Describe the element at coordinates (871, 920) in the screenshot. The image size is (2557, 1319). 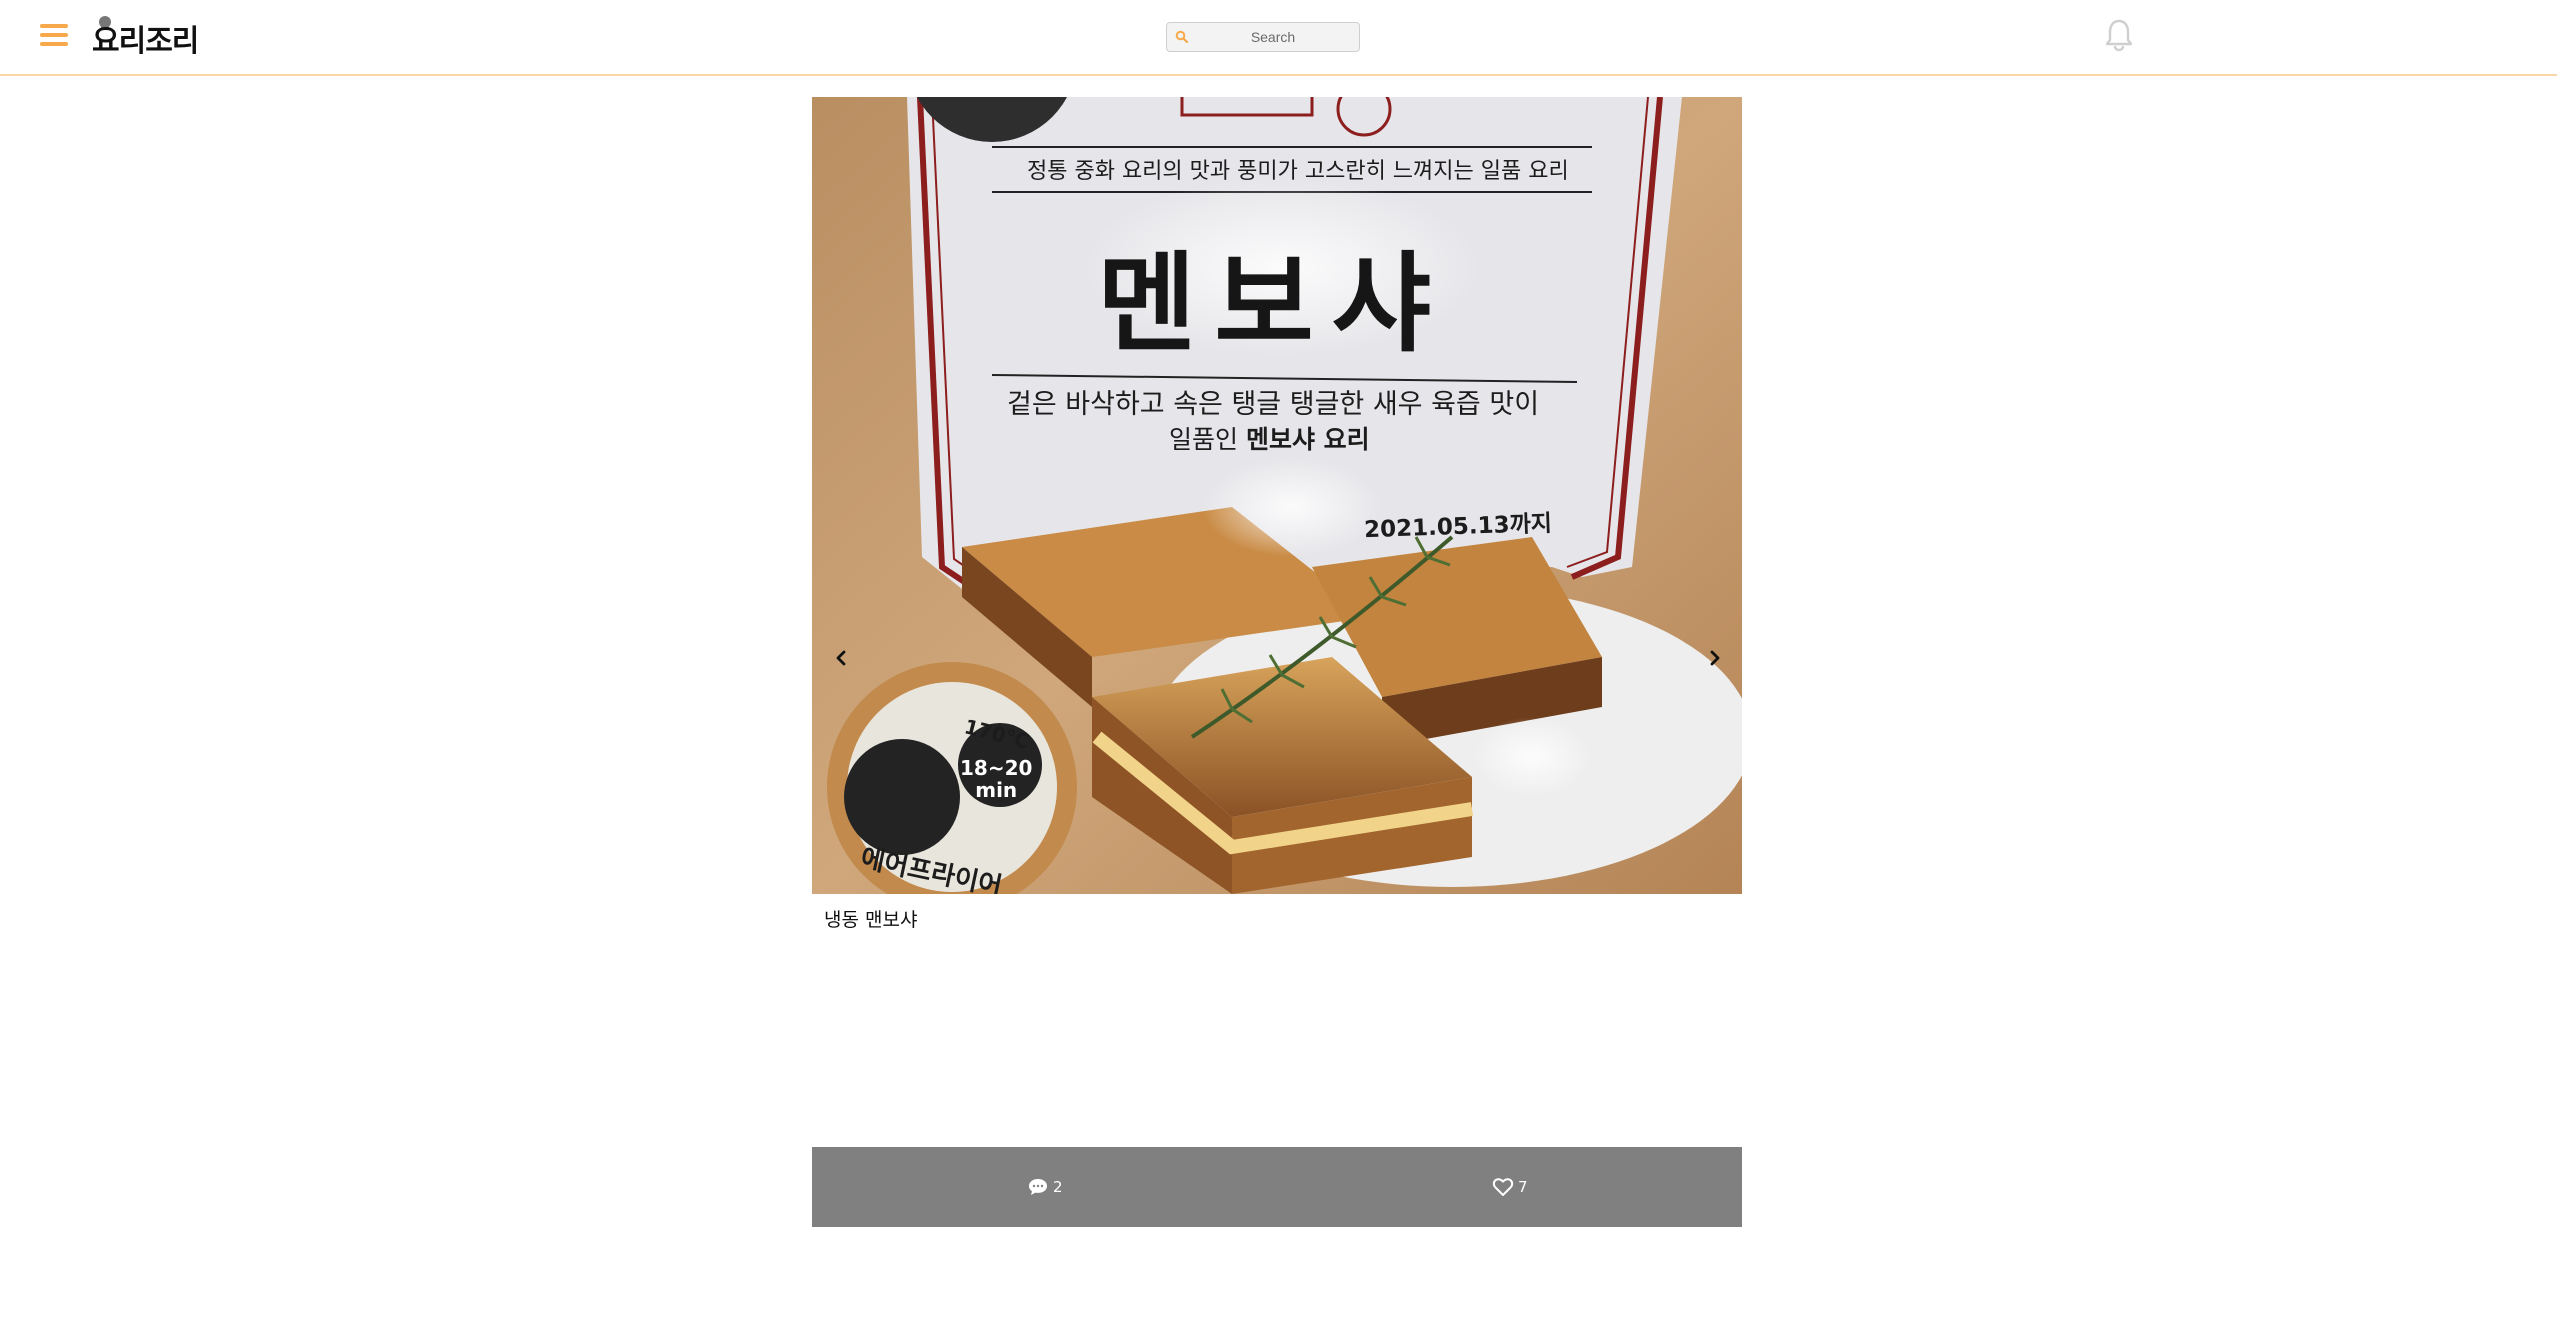
I see `post-caption: 냉동 맨보샤` at that location.